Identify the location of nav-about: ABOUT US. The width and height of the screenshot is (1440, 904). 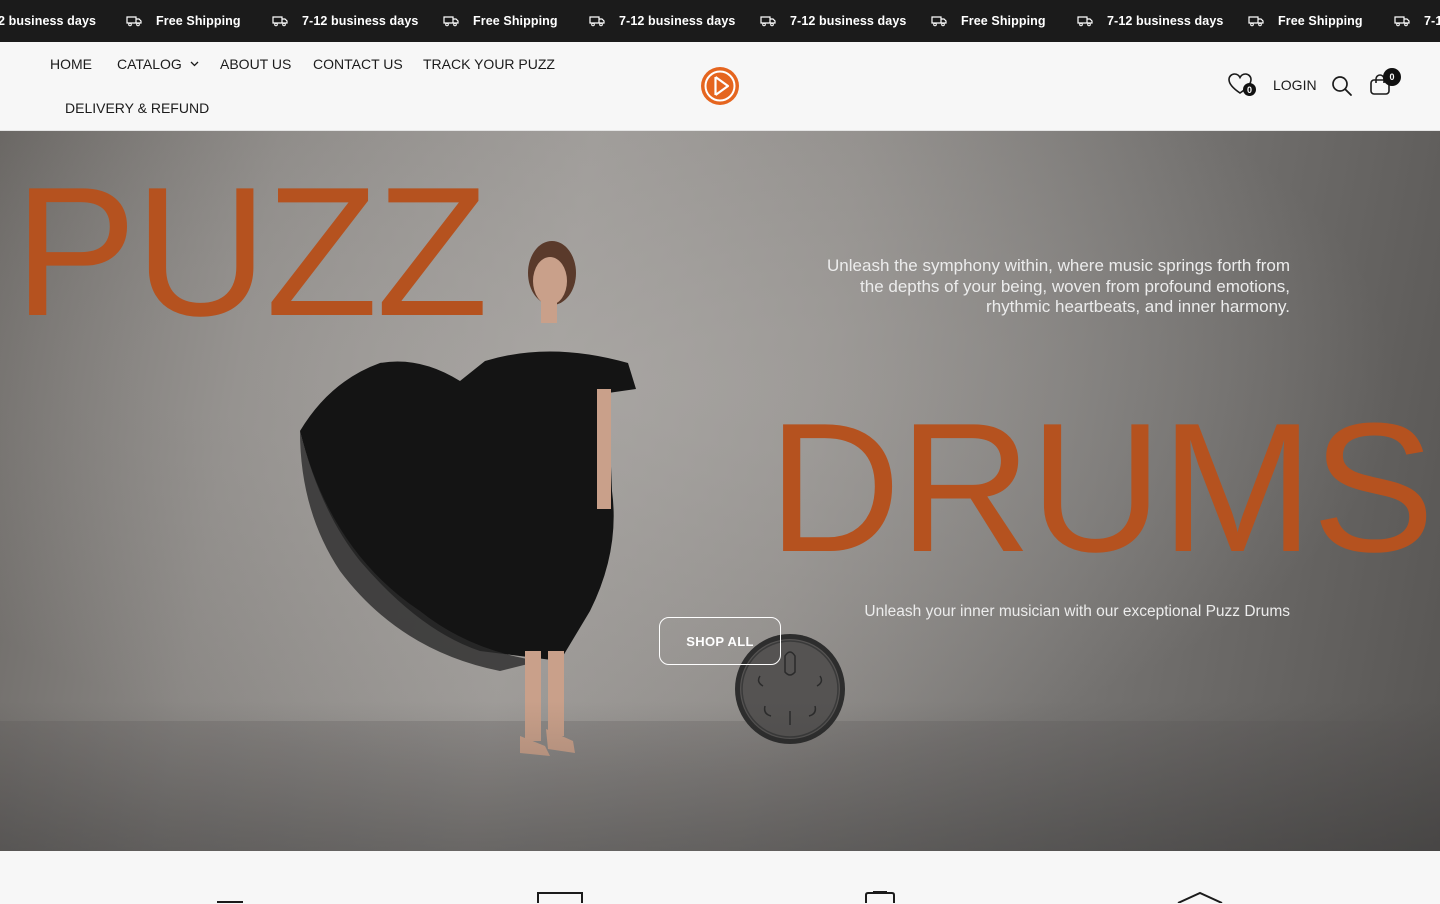
(255, 64).